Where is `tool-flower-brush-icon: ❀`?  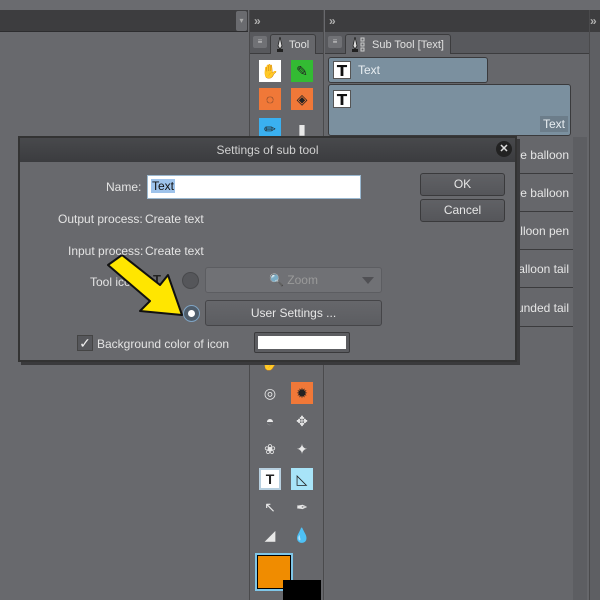
tool-flower-brush-icon: ❀ is located at coordinates (270, 449).